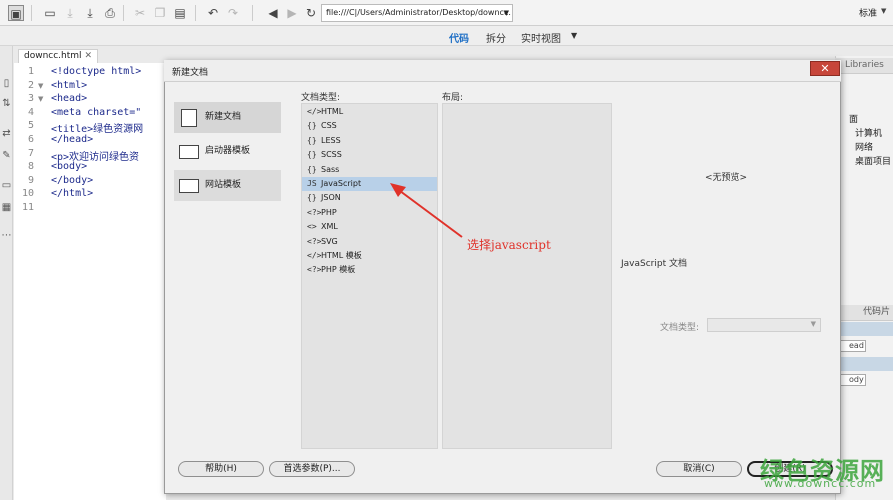 The image size is (893, 500). Describe the element at coordinates (509, 245) in the screenshot. I see `annotation-text: 选择javascript` at that location.